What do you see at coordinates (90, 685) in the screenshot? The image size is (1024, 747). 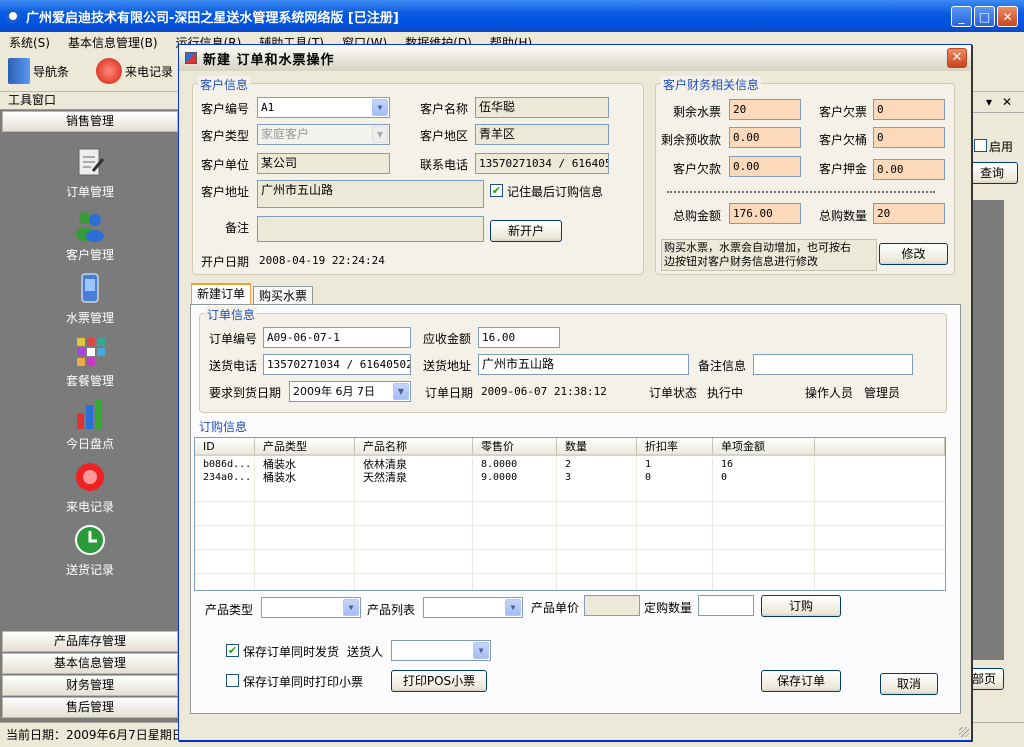 I see `section-finance: 财务管理` at bounding box center [90, 685].